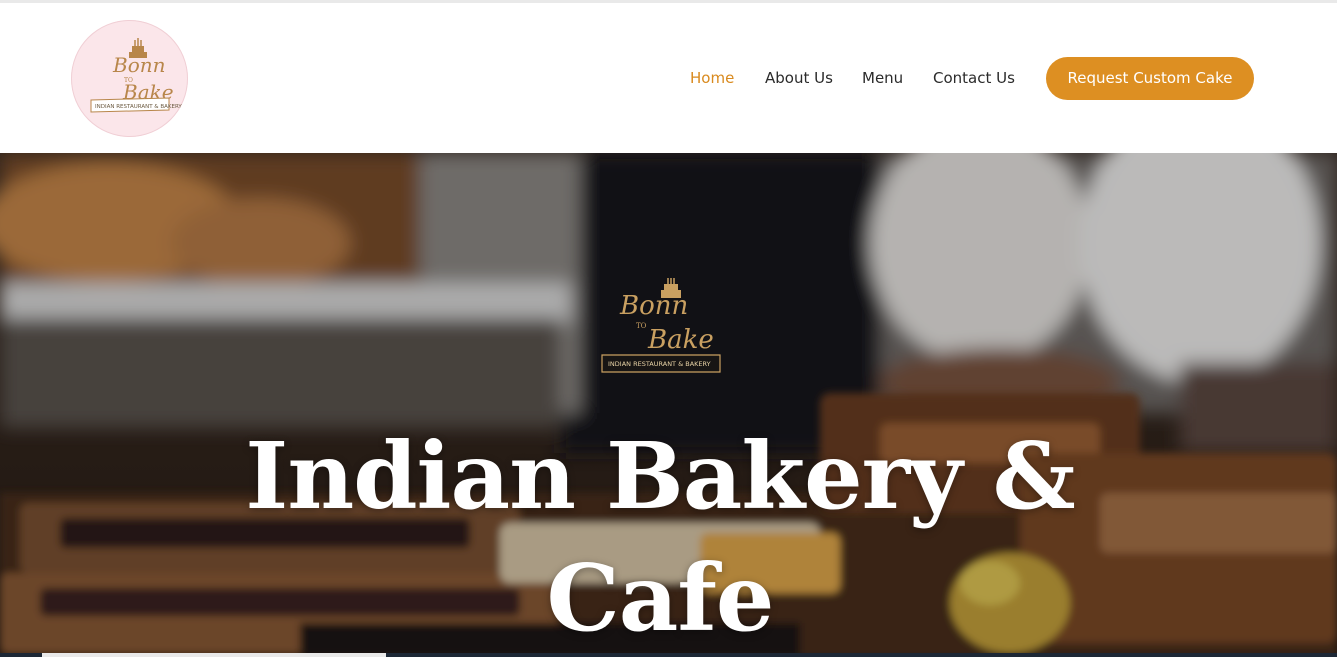 This screenshot has width=1337, height=657. Describe the element at coordinates (659, 364) in the screenshot. I see `hero-logo-ribbon: INDIAN RESTAURANT & BAKERY` at that location.